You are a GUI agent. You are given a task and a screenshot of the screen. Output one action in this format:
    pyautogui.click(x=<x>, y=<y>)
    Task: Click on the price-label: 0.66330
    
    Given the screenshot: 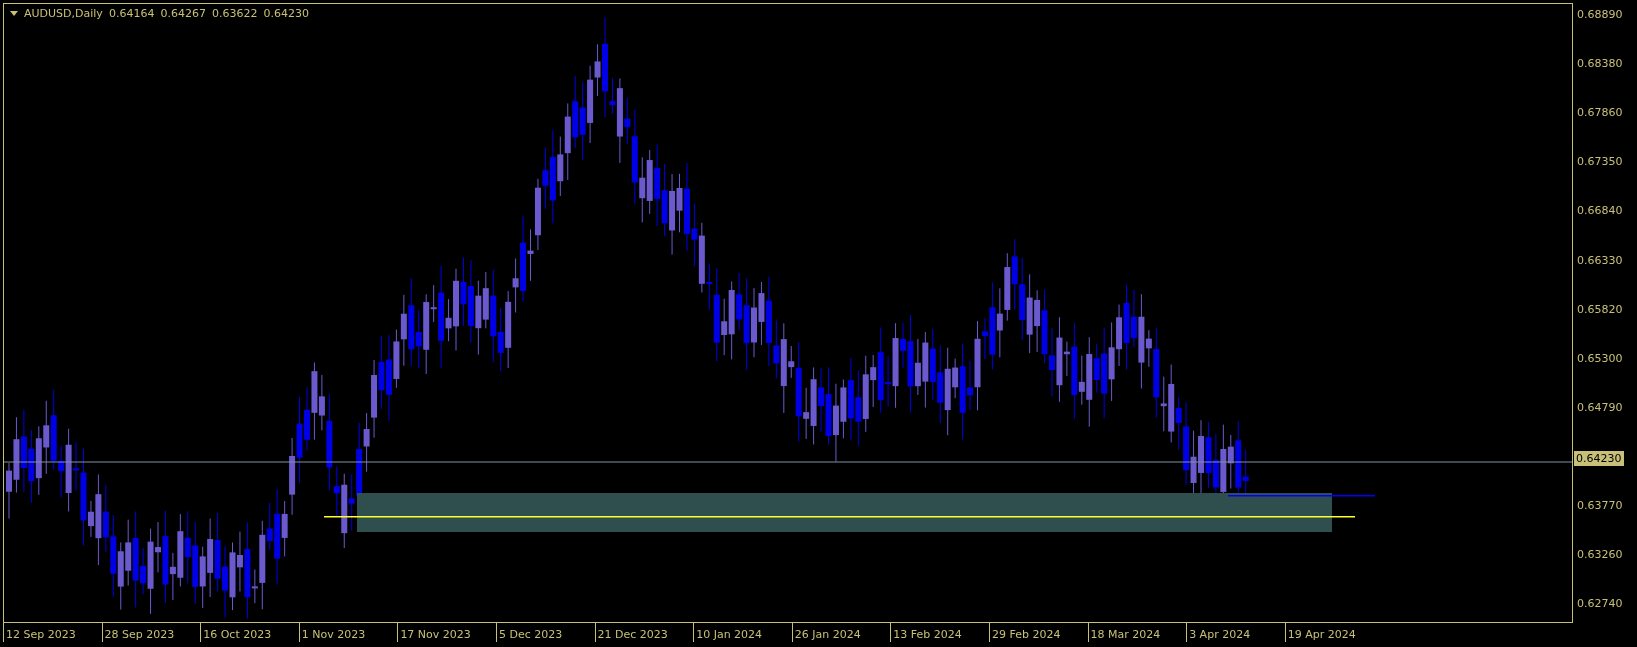 What is the action you would take?
    pyautogui.click(x=1600, y=260)
    